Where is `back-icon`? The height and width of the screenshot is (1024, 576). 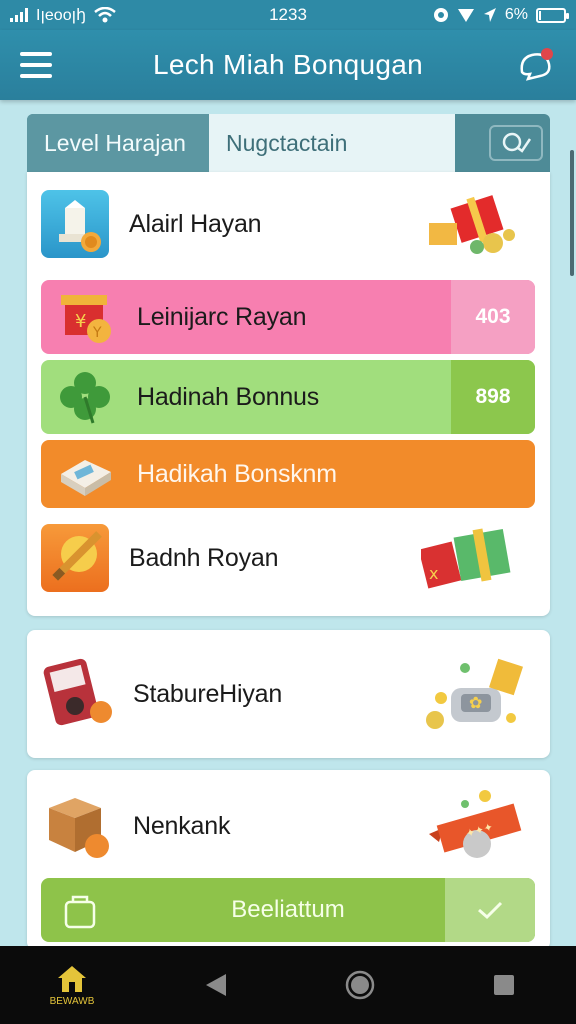
back-icon is located at coordinates (216, 985).